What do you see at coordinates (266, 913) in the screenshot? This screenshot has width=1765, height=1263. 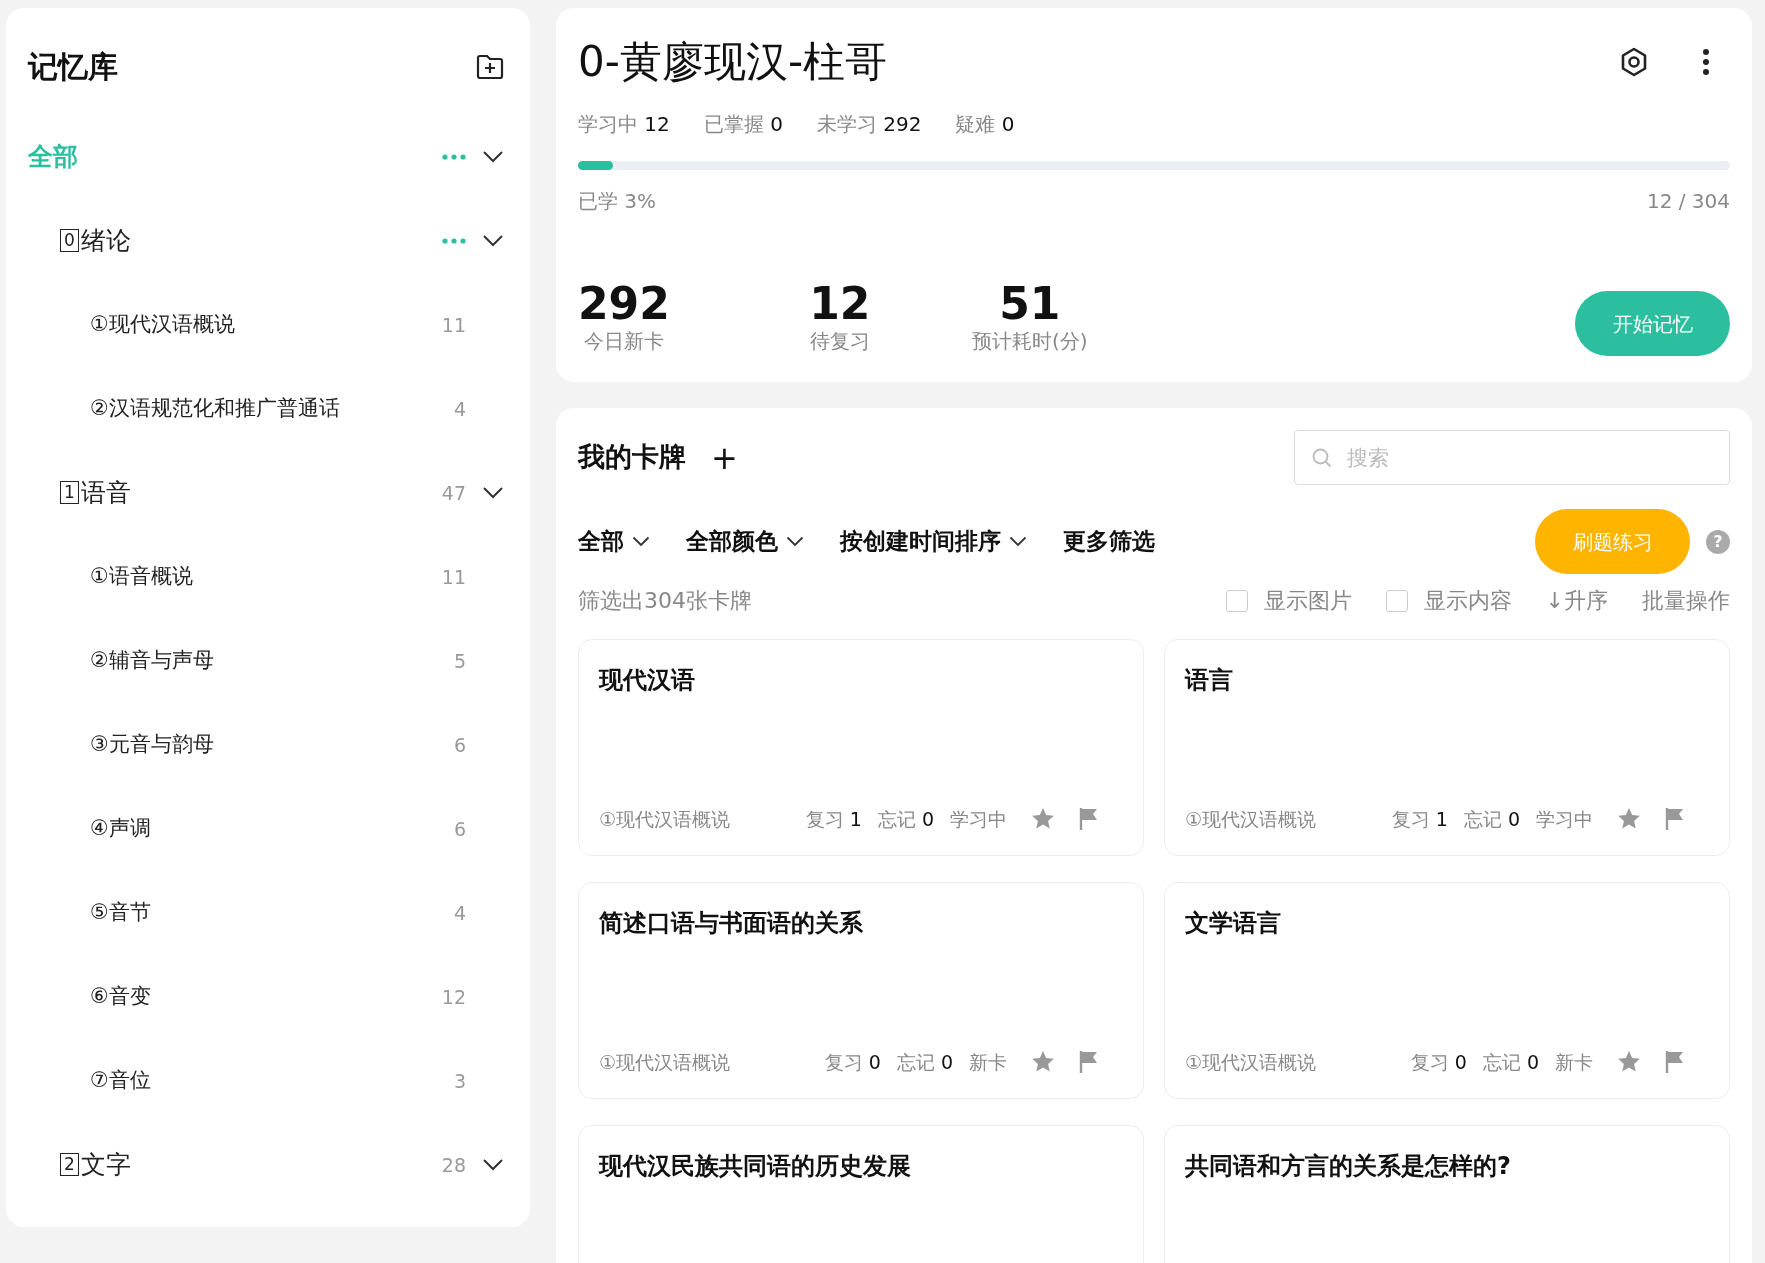 I see `tree-item: ⑤音节 4` at bounding box center [266, 913].